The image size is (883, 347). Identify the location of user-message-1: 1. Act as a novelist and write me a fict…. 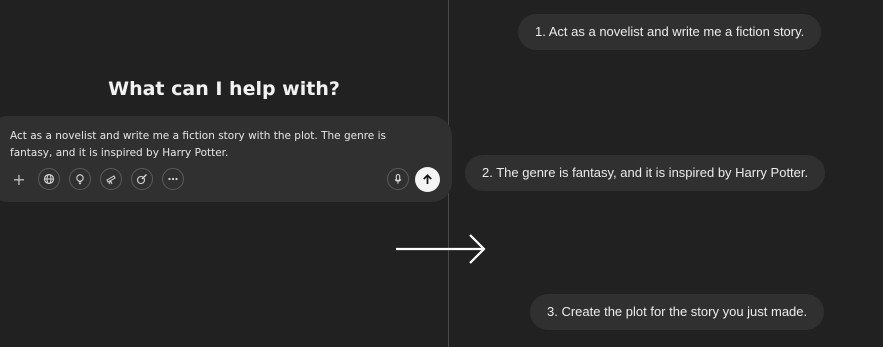
(670, 32).